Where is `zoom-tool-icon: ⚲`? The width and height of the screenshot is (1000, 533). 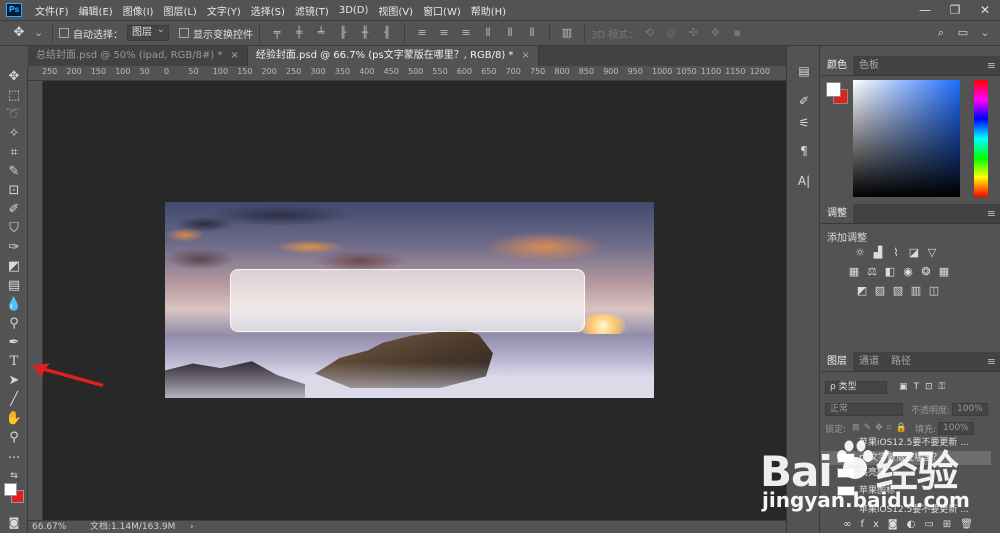
zoom-tool-icon: ⚲ is located at coordinates (14, 437).